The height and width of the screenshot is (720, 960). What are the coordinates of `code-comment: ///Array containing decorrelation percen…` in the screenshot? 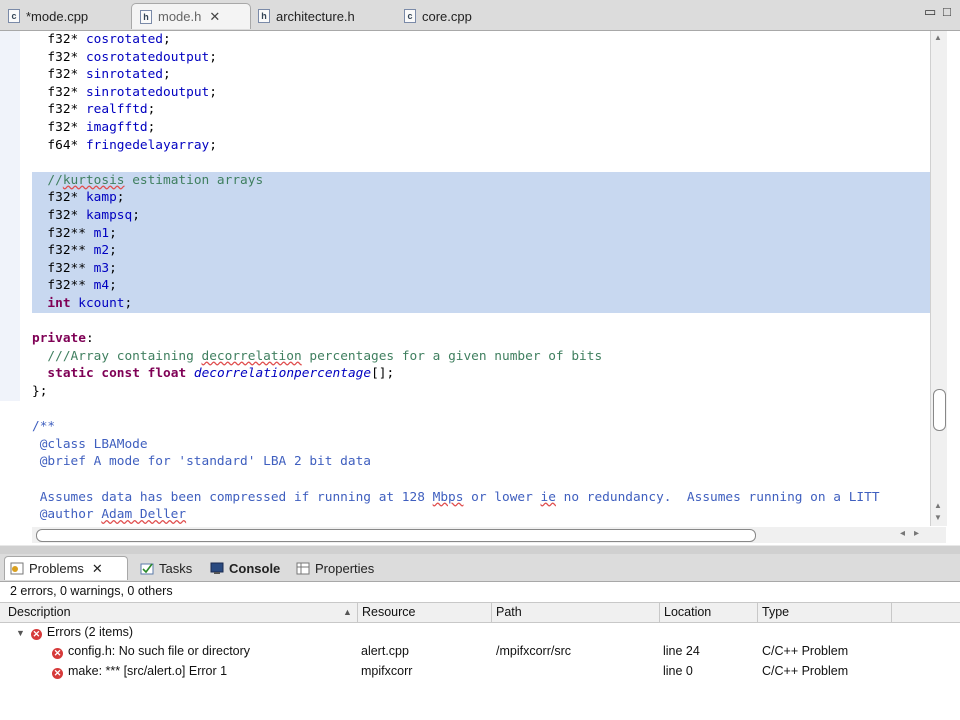 It's located at (325, 356).